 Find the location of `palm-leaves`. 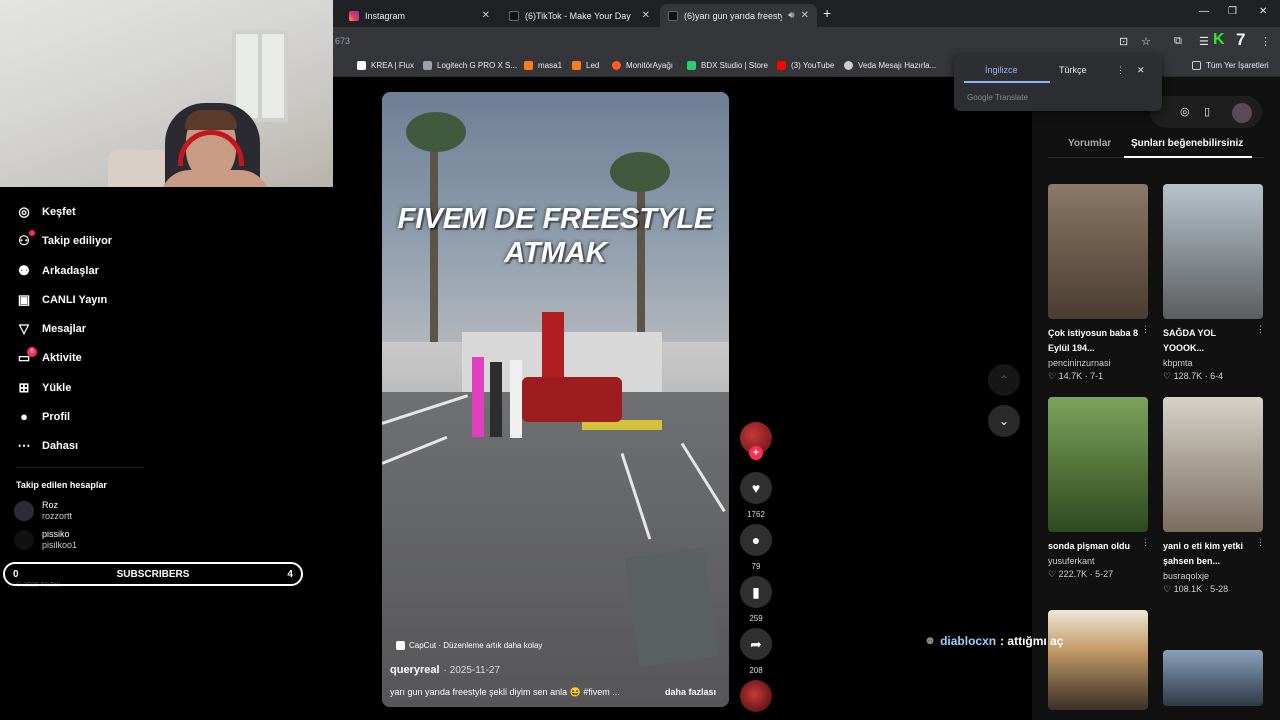

palm-leaves is located at coordinates (640, 172).